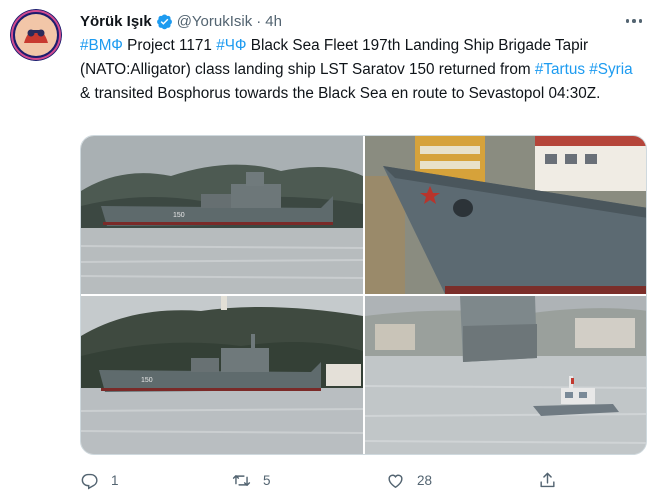 The height and width of the screenshot is (496, 661). Describe the element at coordinates (164, 21) in the screenshot. I see `verified-badge-icon` at that location.